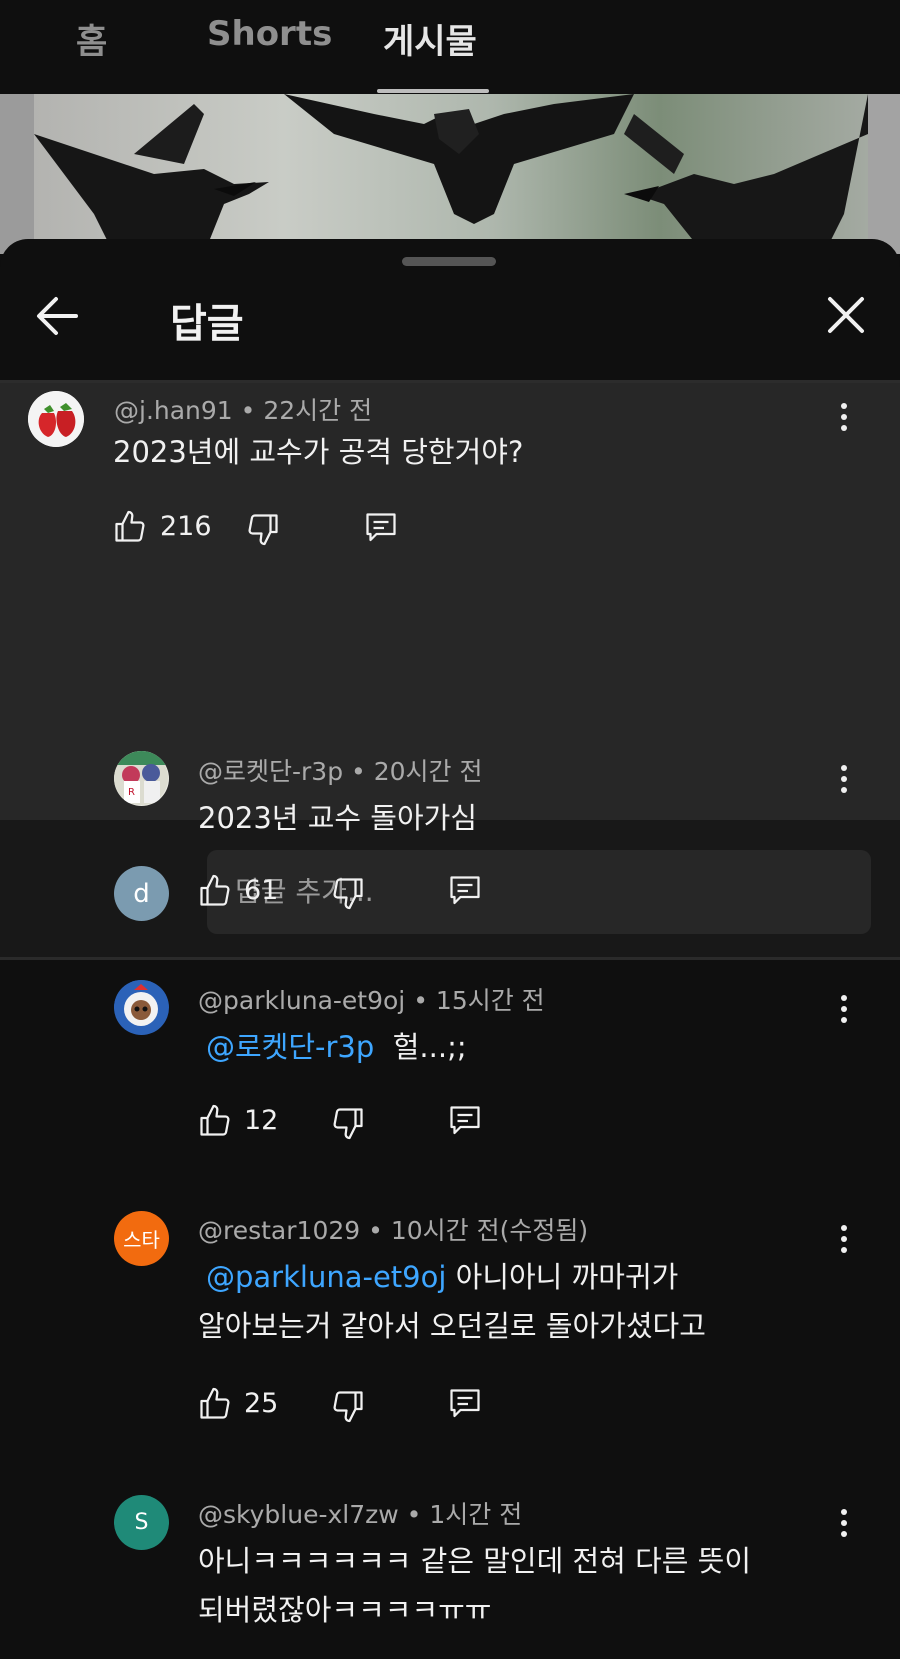  What do you see at coordinates (290, 1047) in the screenshot?
I see `mention-link: @로켓단-r3p` at bounding box center [290, 1047].